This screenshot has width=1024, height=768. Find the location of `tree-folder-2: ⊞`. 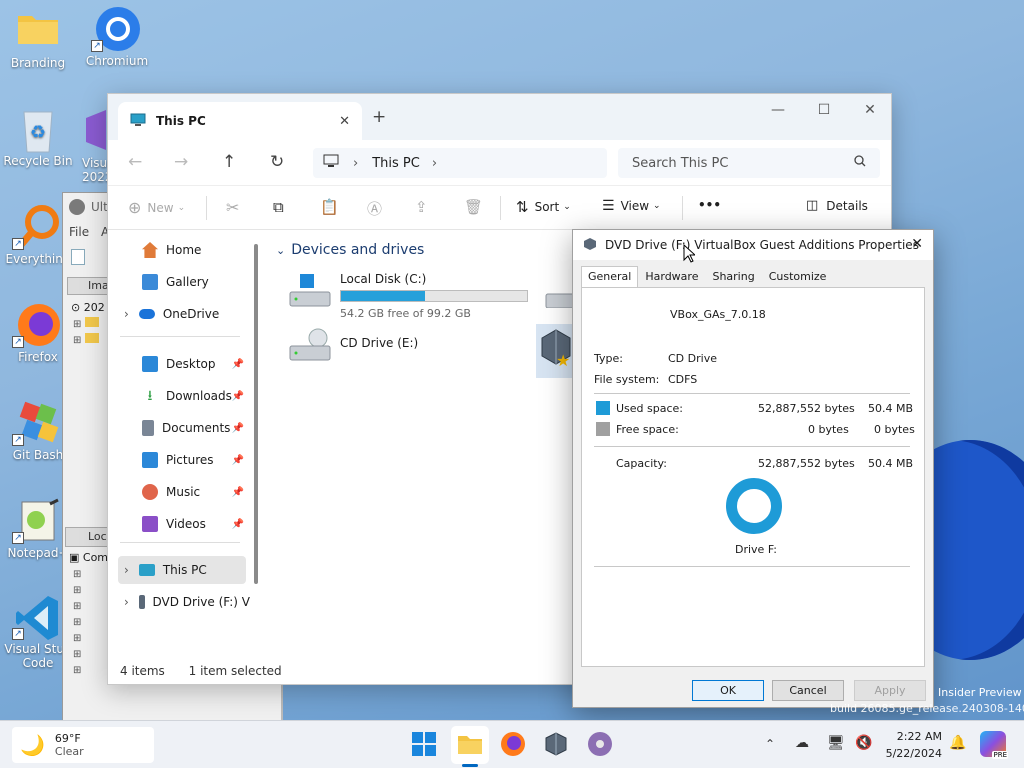

tree-folder-2: ⊞ is located at coordinates (86, 339).